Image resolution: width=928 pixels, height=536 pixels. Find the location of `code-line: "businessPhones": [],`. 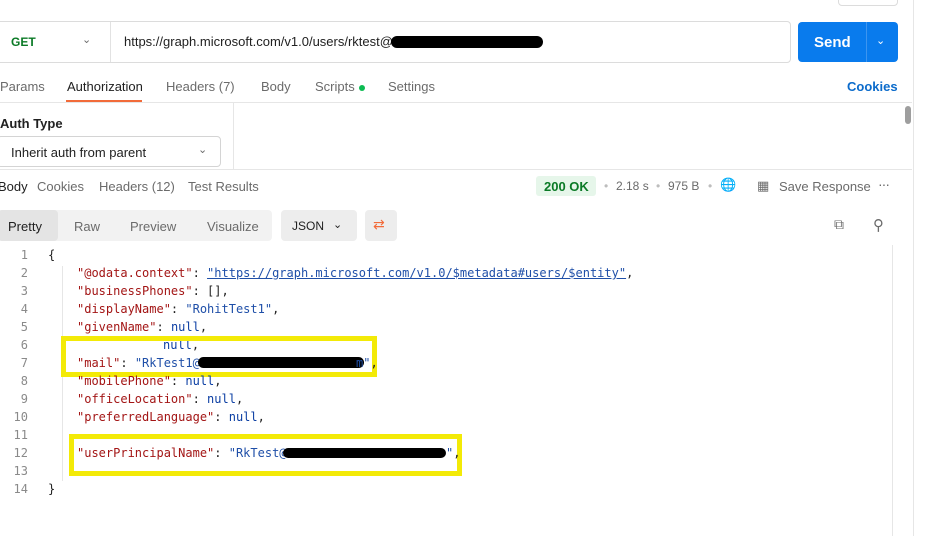

code-line: "businessPhones": [], is located at coordinates (153, 291).